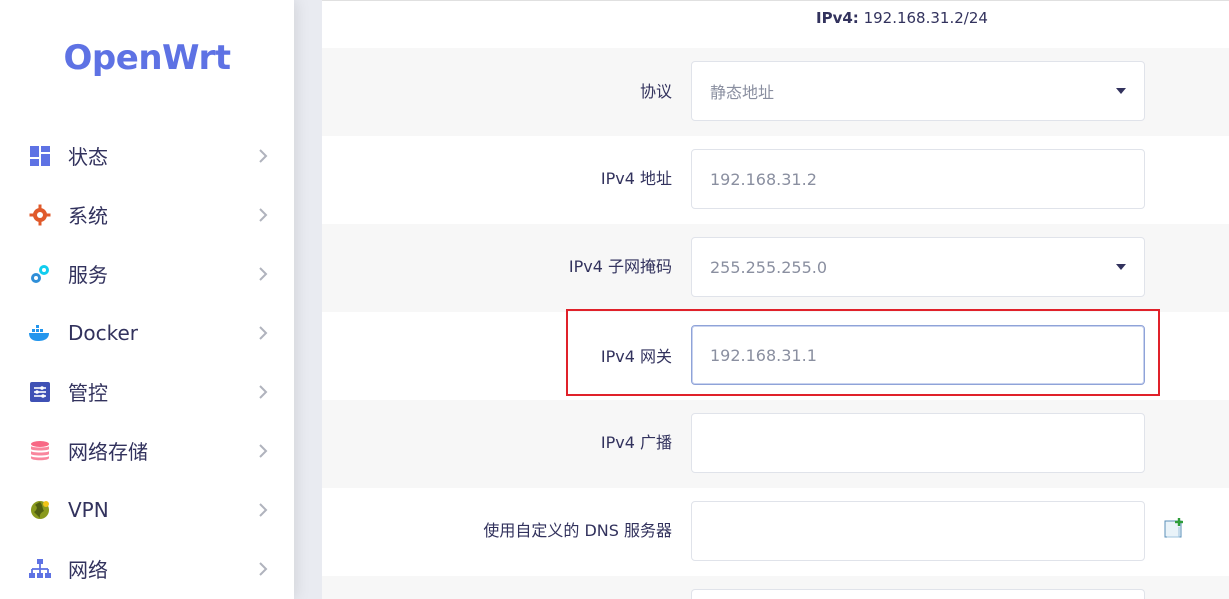 Image resolution: width=1229 pixels, height=599 pixels. What do you see at coordinates (918, 91) in the screenshot?
I see `protocol-select: 静态地址` at bounding box center [918, 91].